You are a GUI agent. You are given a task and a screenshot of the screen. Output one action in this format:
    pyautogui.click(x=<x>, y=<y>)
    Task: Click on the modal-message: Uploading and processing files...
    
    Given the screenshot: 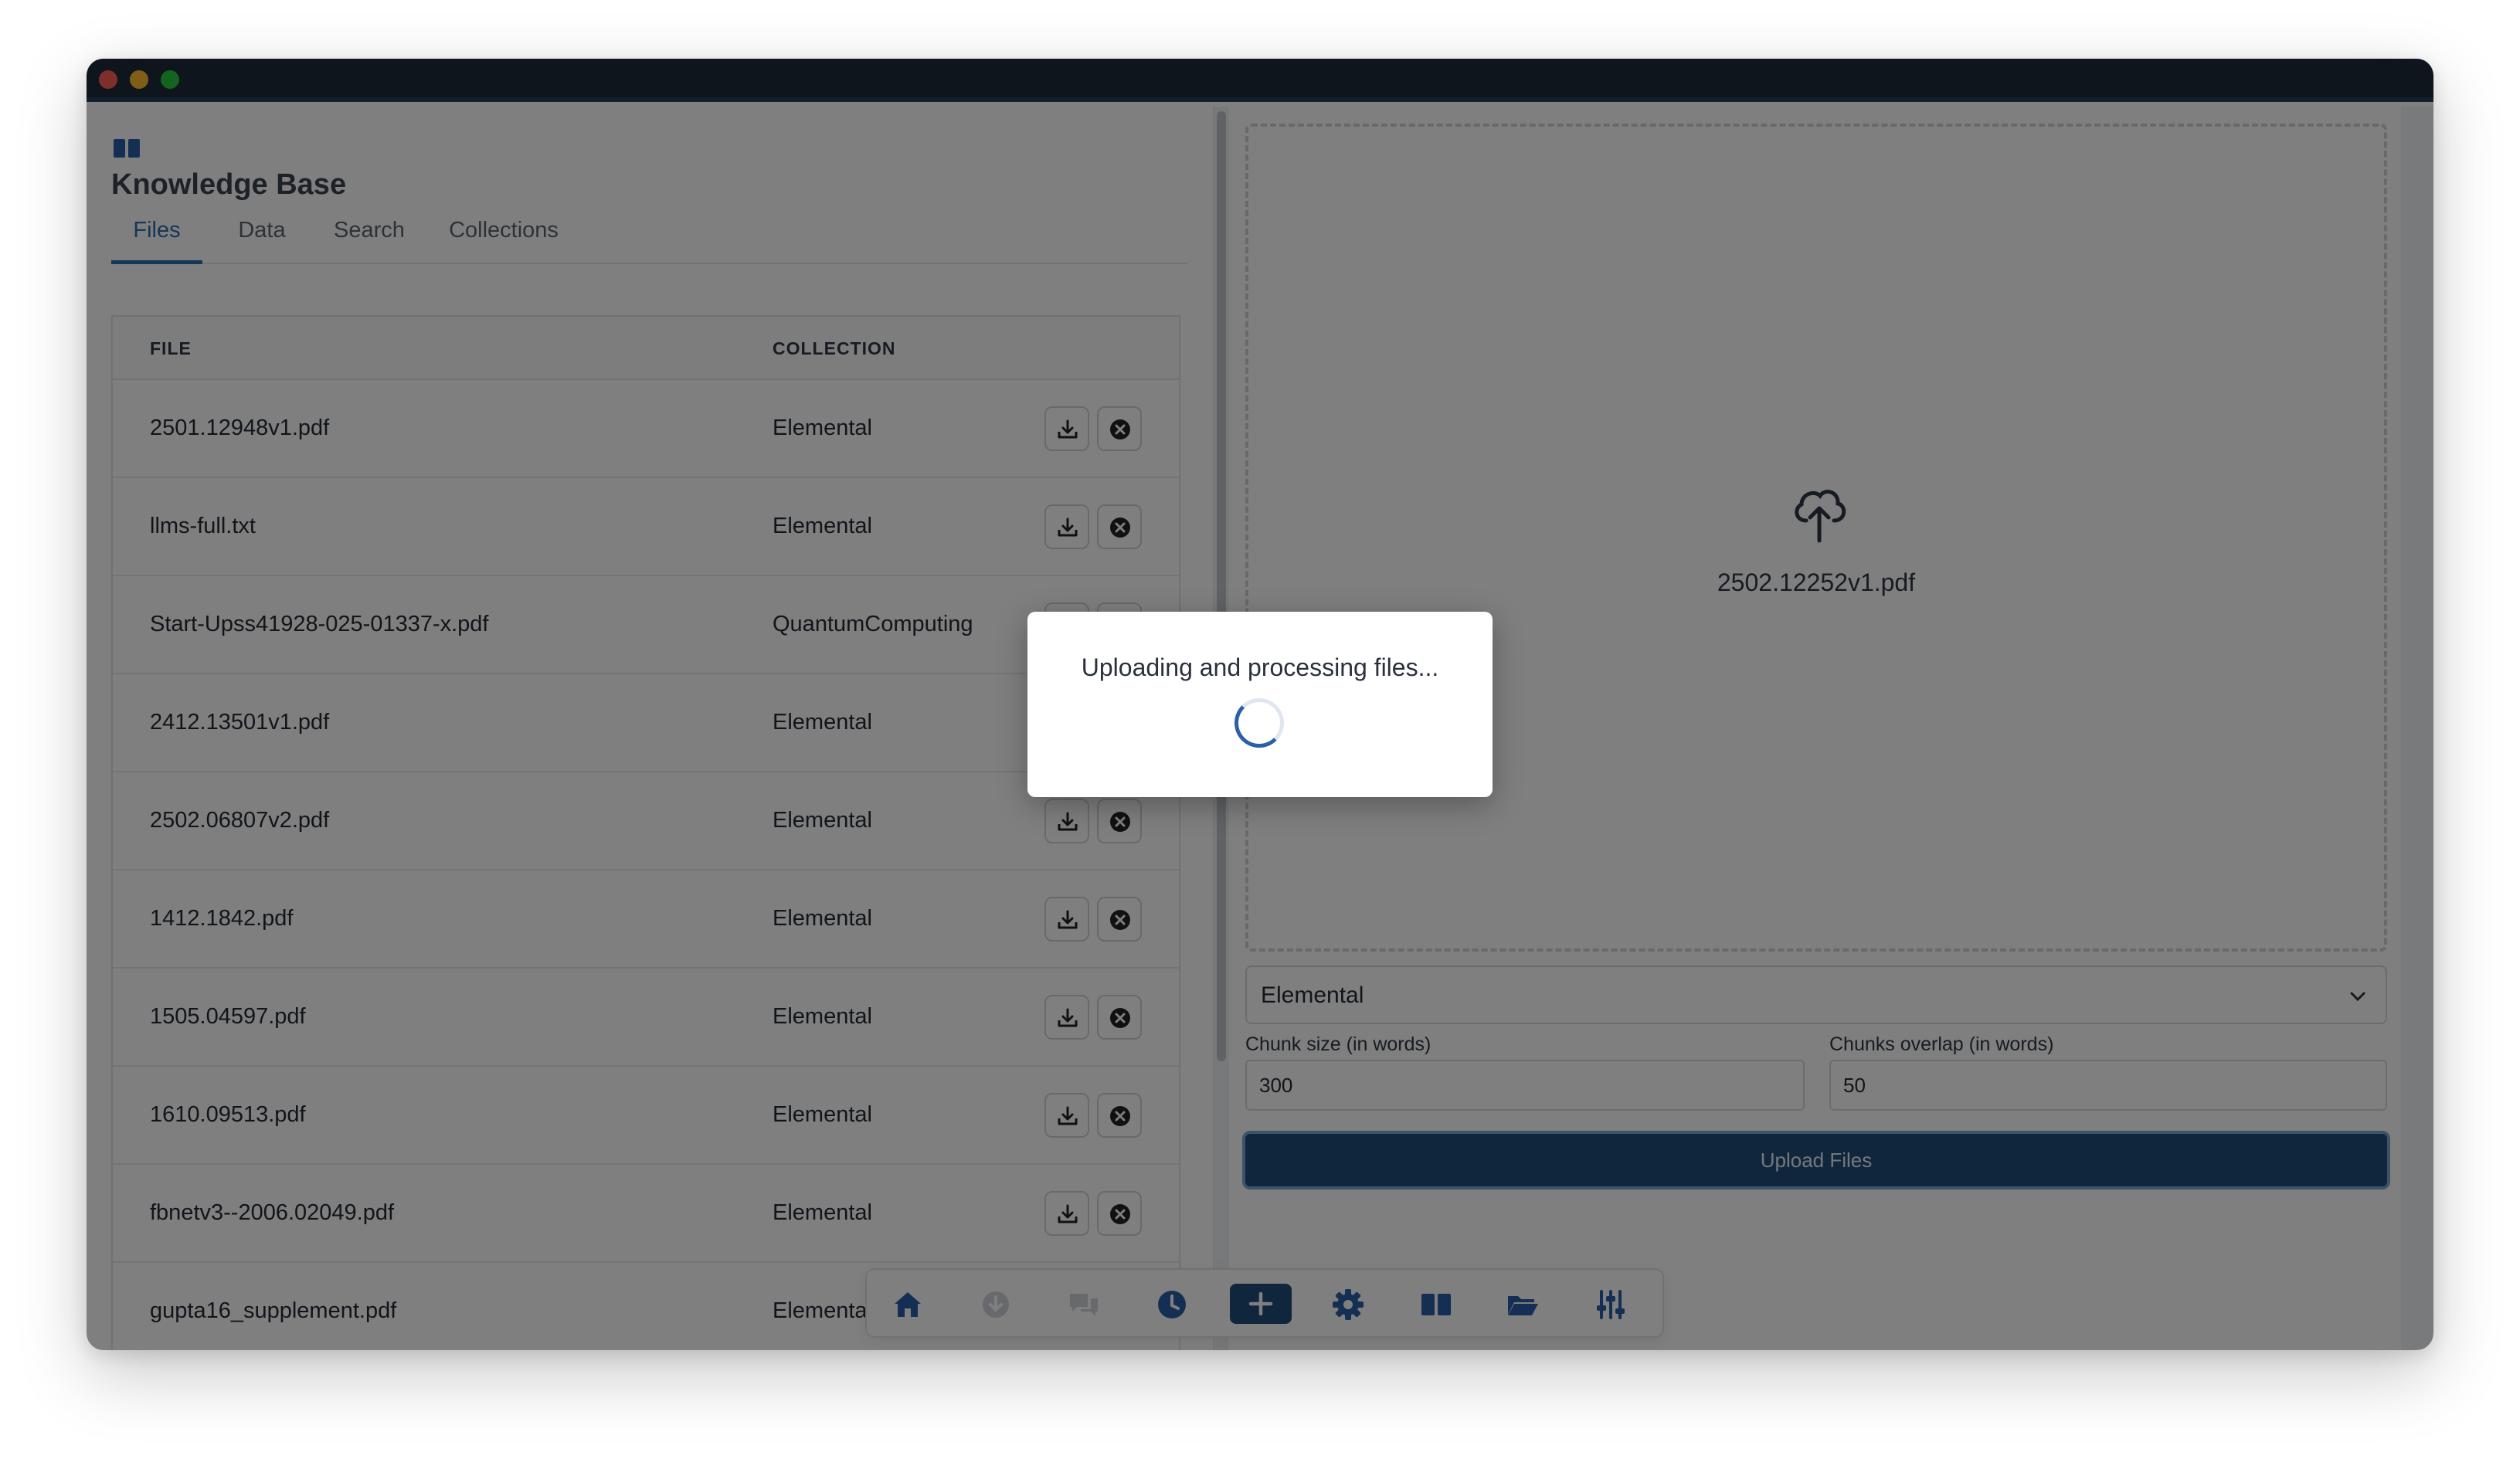 What is the action you would take?
    pyautogui.click(x=1260, y=667)
    